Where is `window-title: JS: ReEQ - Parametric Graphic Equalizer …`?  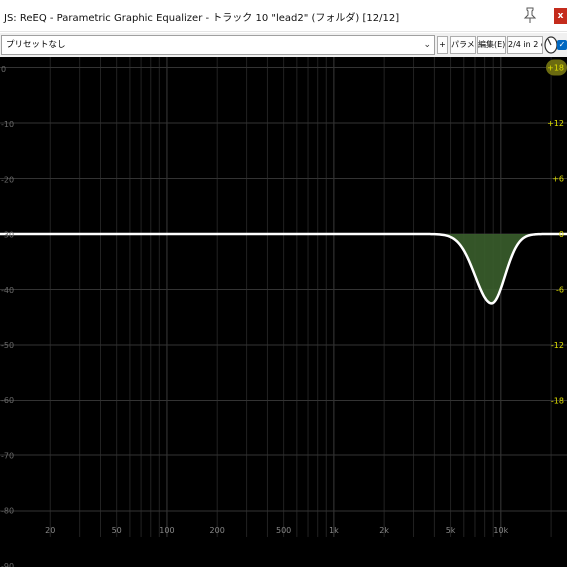 window-title: JS: ReEQ - Parametric Graphic Equalizer … is located at coordinates (202, 18).